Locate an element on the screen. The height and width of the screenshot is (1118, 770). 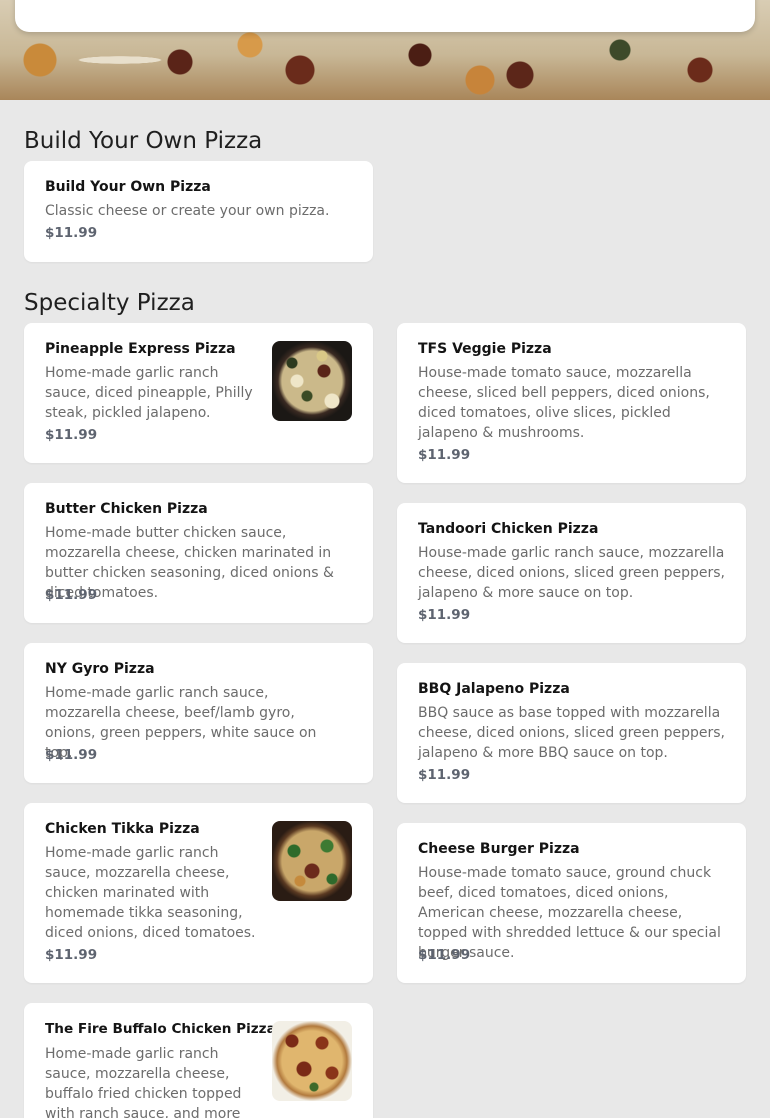
item-name: TFS Veggie Pizza is located at coordinates (485, 349).